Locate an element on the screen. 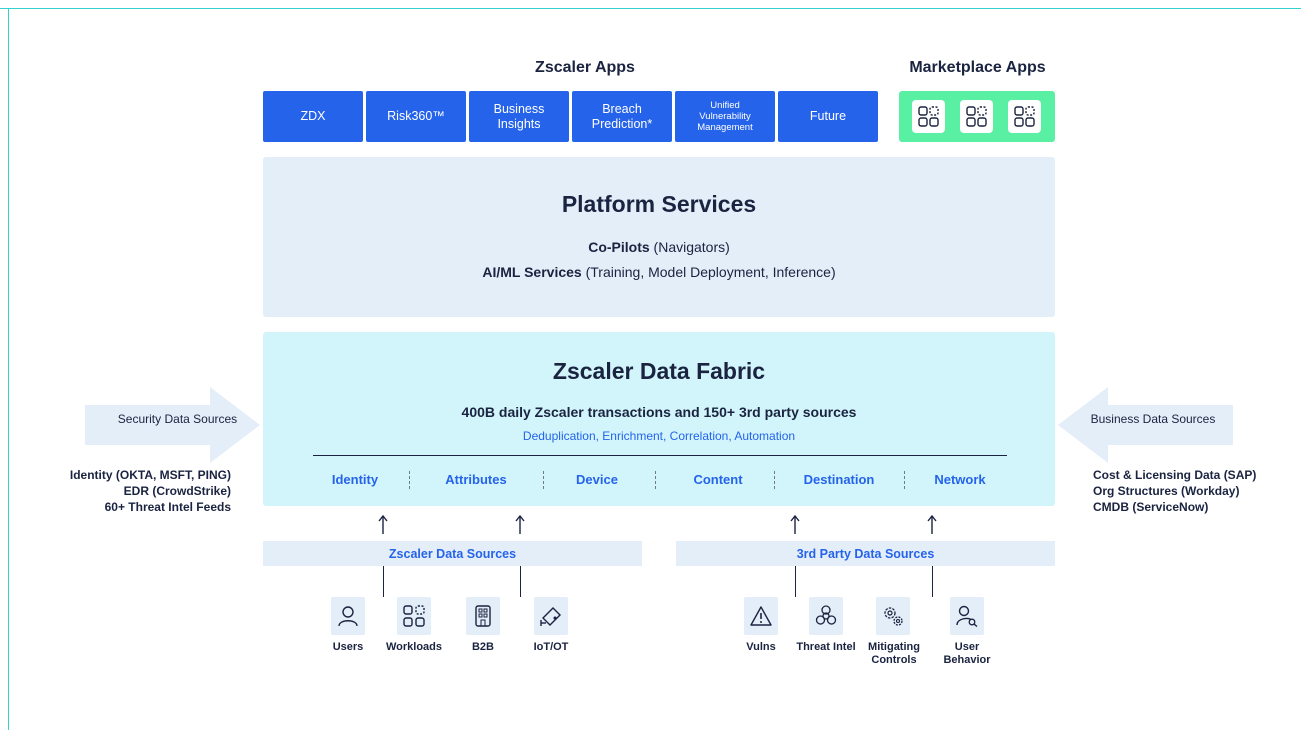 Image resolution: width=1301 pixels, height=730 pixels. list-item: Cost & Licensing Data (SAP) is located at coordinates (1175, 475).